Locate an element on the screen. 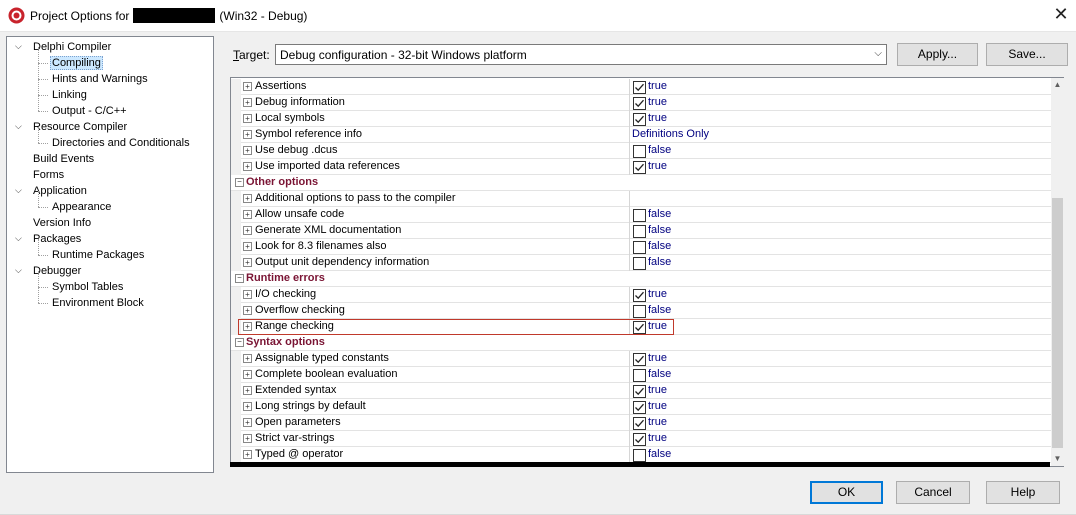 This screenshot has width=1076, height=515. property-row: + Generate XML documentation false is located at coordinates (641, 231).